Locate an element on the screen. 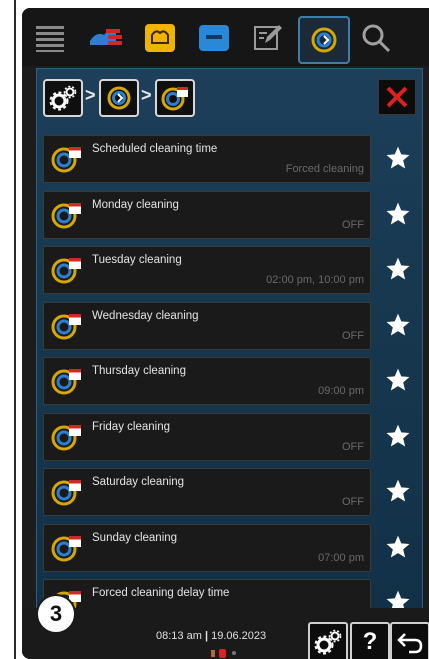 The height and width of the screenshot is (659, 429). setting-label: Saturday cleaning is located at coordinates (138, 482).